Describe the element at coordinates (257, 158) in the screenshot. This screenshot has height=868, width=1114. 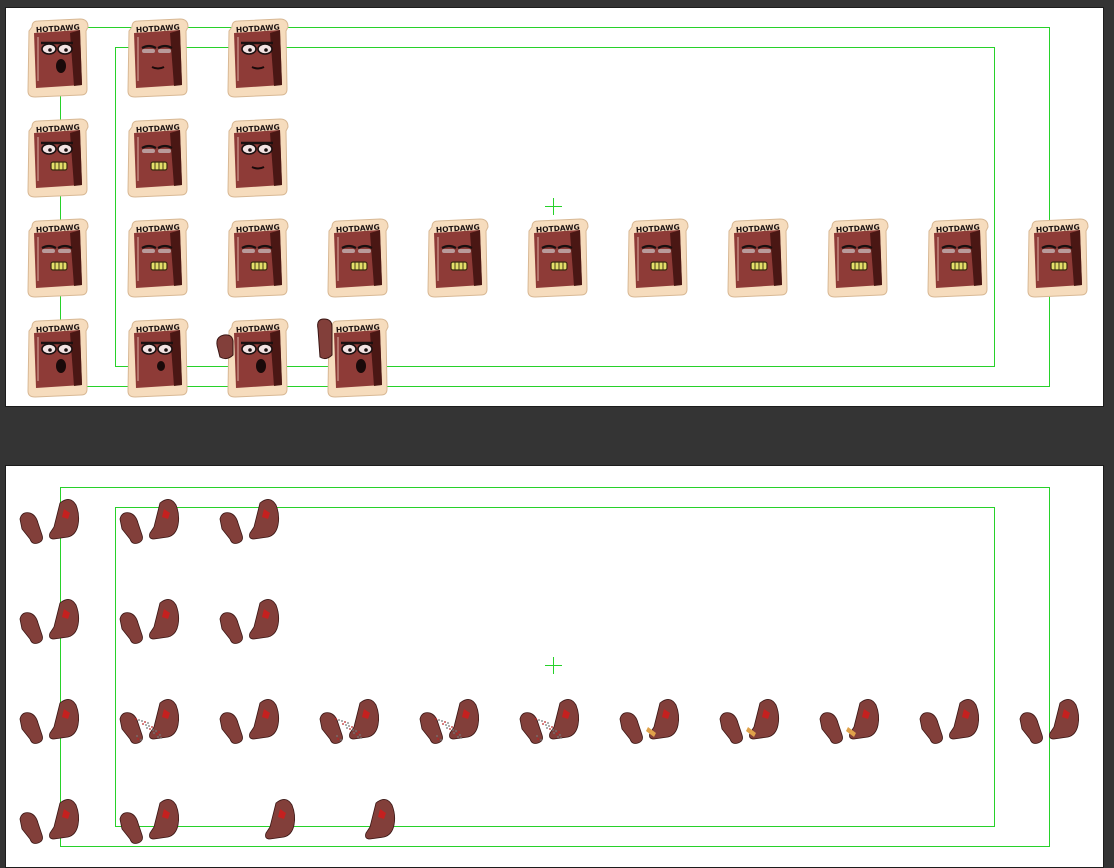
I see `hotdog-frame-smirk: HOTDAWG` at that location.